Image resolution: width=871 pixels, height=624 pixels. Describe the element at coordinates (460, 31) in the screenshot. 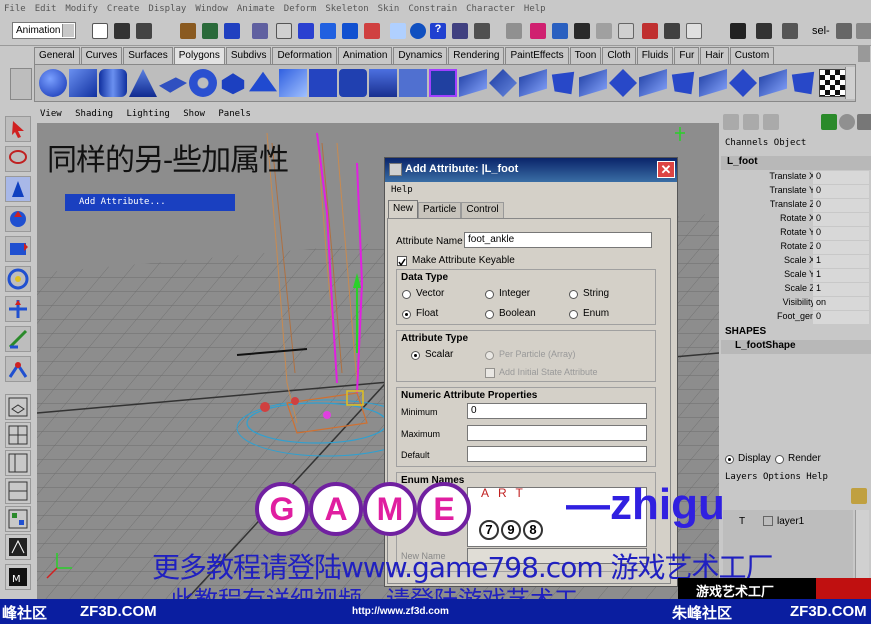

I see `ipr-render-icon` at that location.